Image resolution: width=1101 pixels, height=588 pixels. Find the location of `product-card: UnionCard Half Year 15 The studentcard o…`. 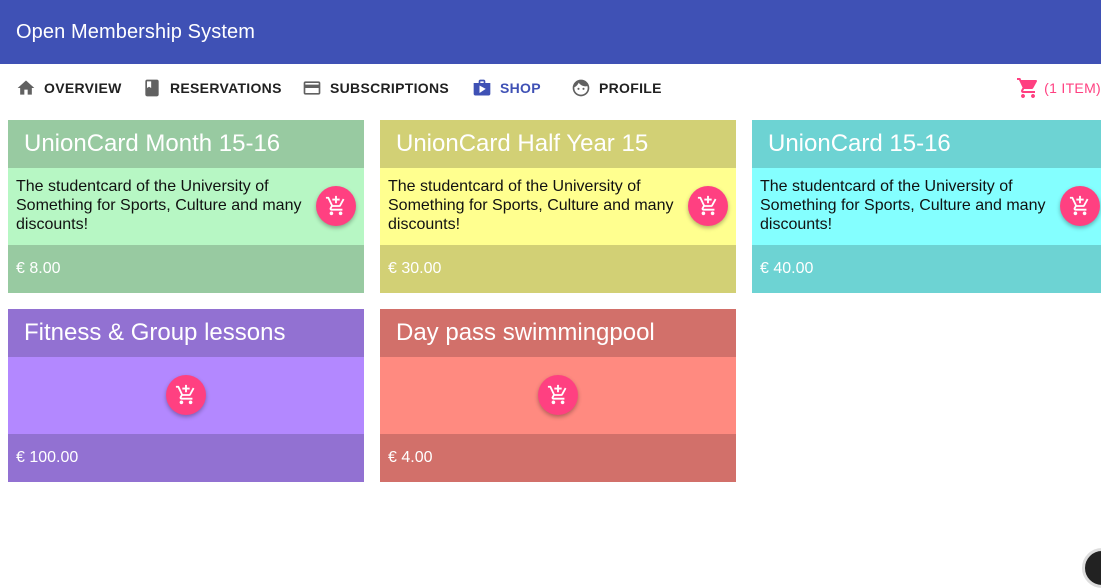

product-card: UnionCard Half Year 15 The studentcard o… is located at coordinates (558, 206).